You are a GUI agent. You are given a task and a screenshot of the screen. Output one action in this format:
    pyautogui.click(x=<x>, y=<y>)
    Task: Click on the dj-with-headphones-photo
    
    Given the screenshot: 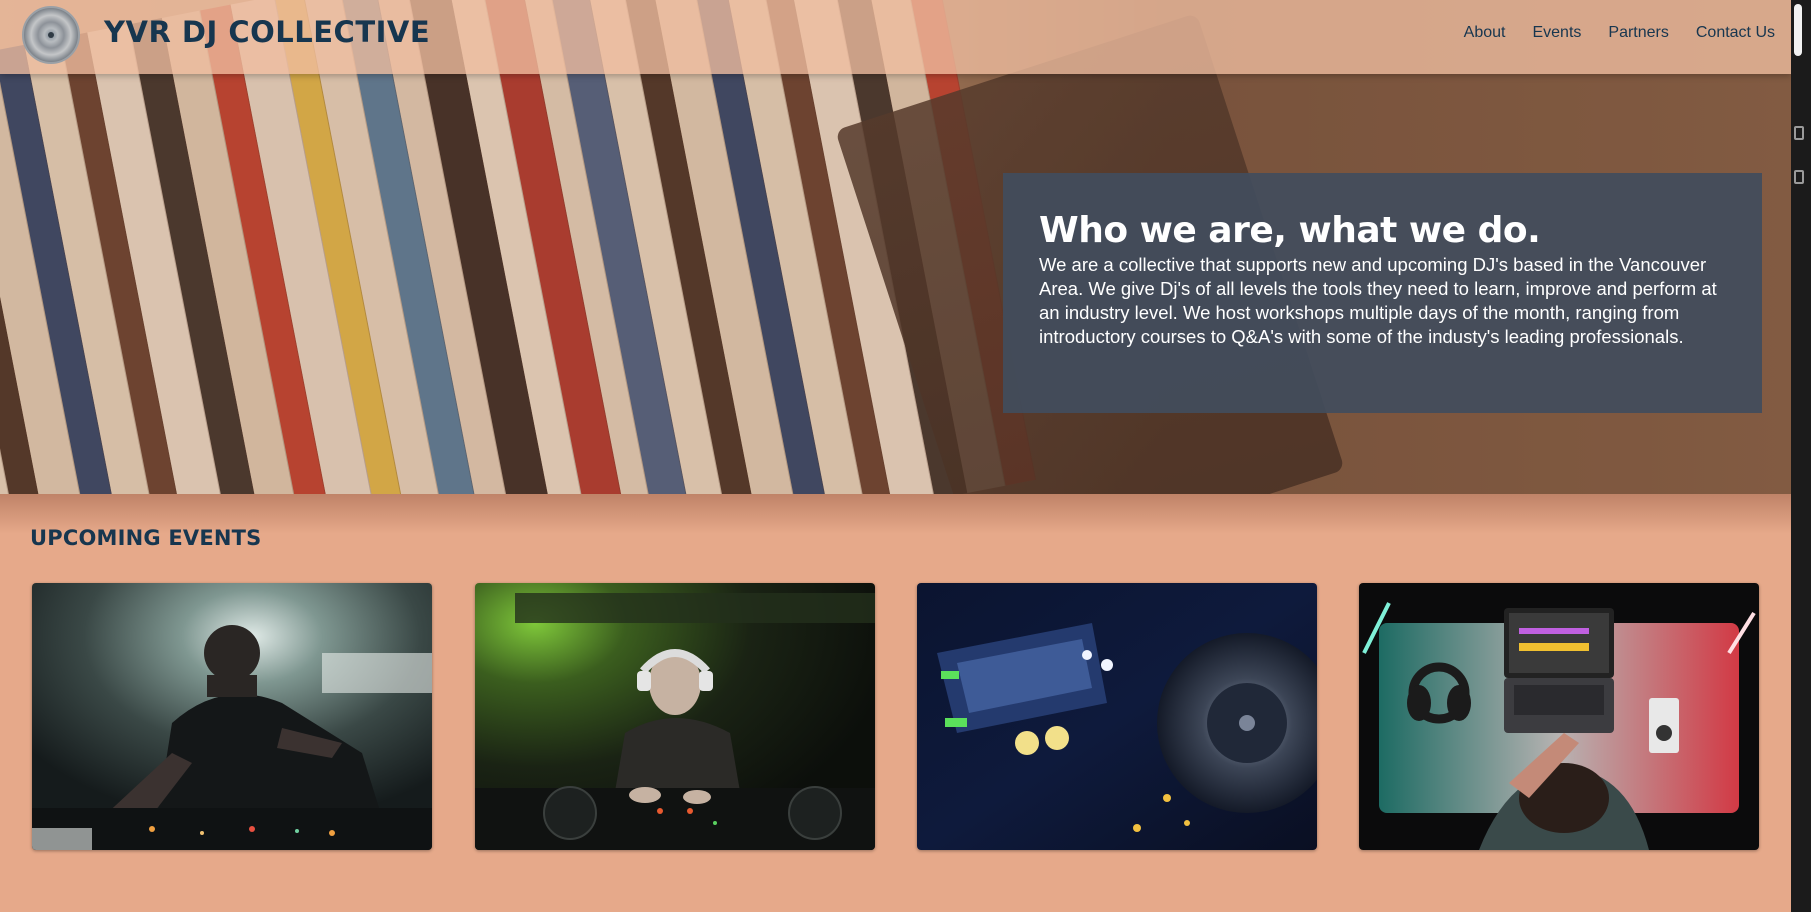 What is the action you would take?
    pyautogui.click(x=675, y=716)
    